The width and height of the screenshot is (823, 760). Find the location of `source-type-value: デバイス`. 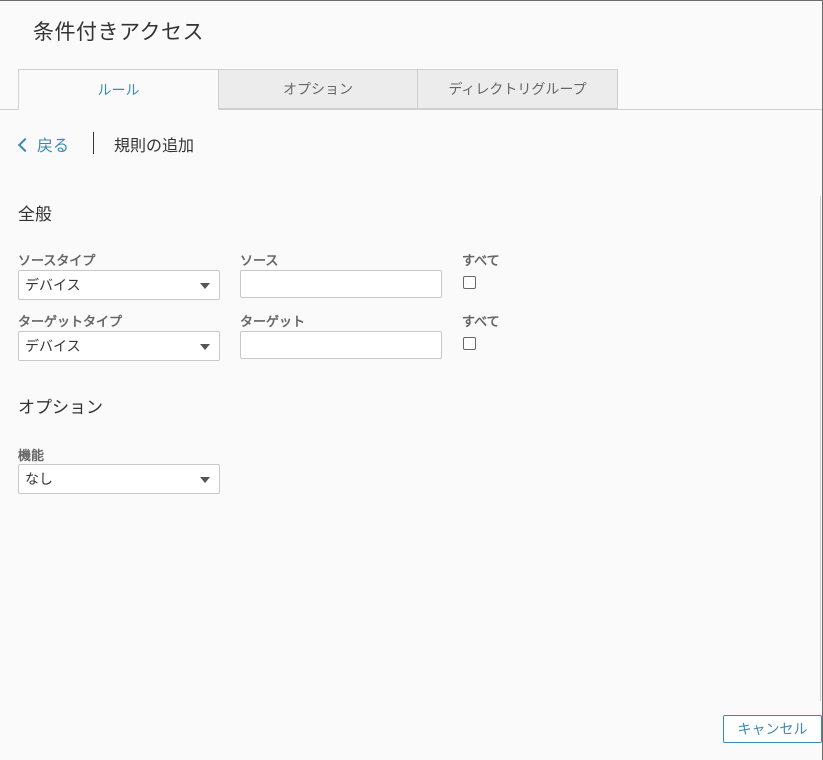

source-type-value: デバイス is located at coordinates (53, 286).